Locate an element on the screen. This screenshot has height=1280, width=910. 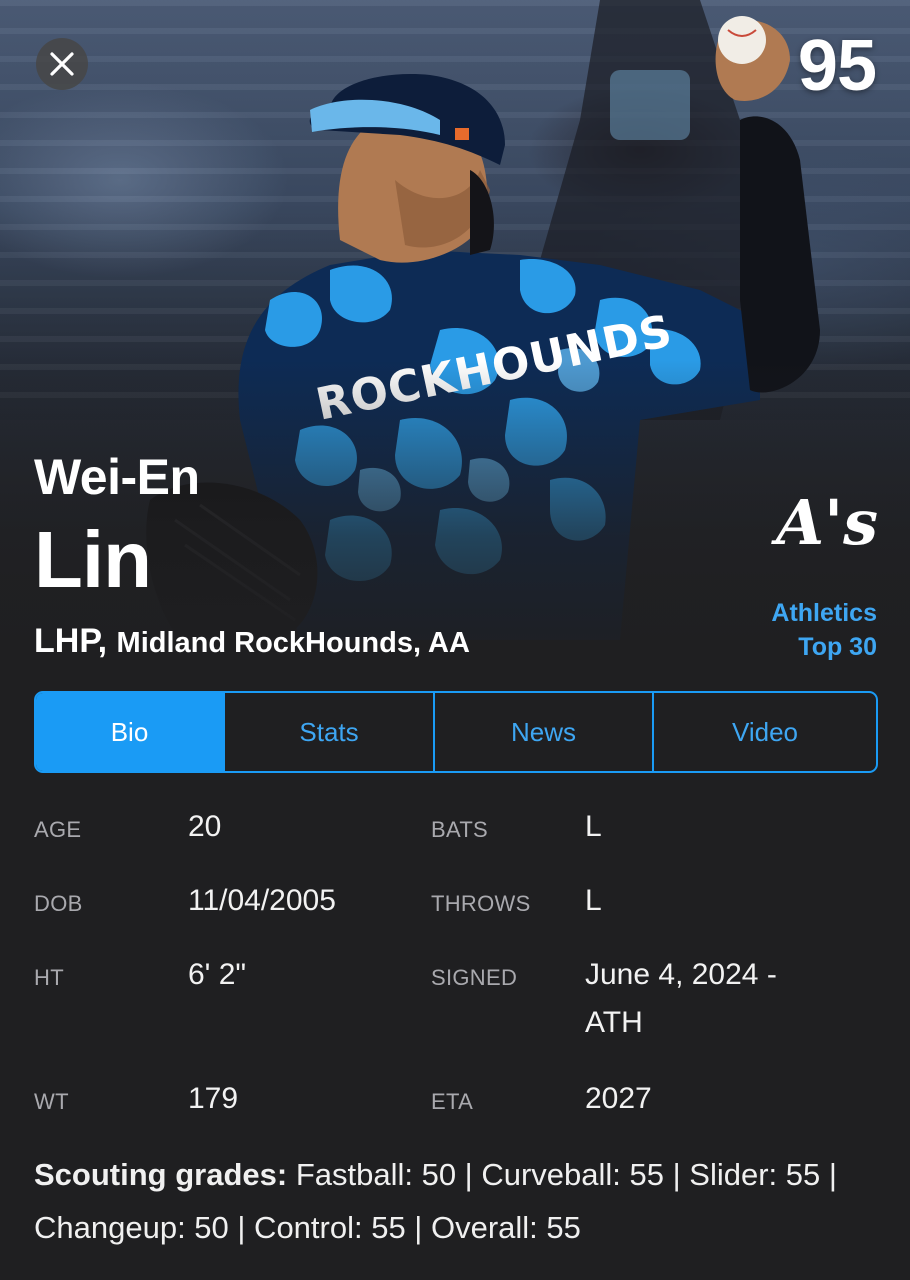
tab-stats: Stats is located at coordinates (328, 732).